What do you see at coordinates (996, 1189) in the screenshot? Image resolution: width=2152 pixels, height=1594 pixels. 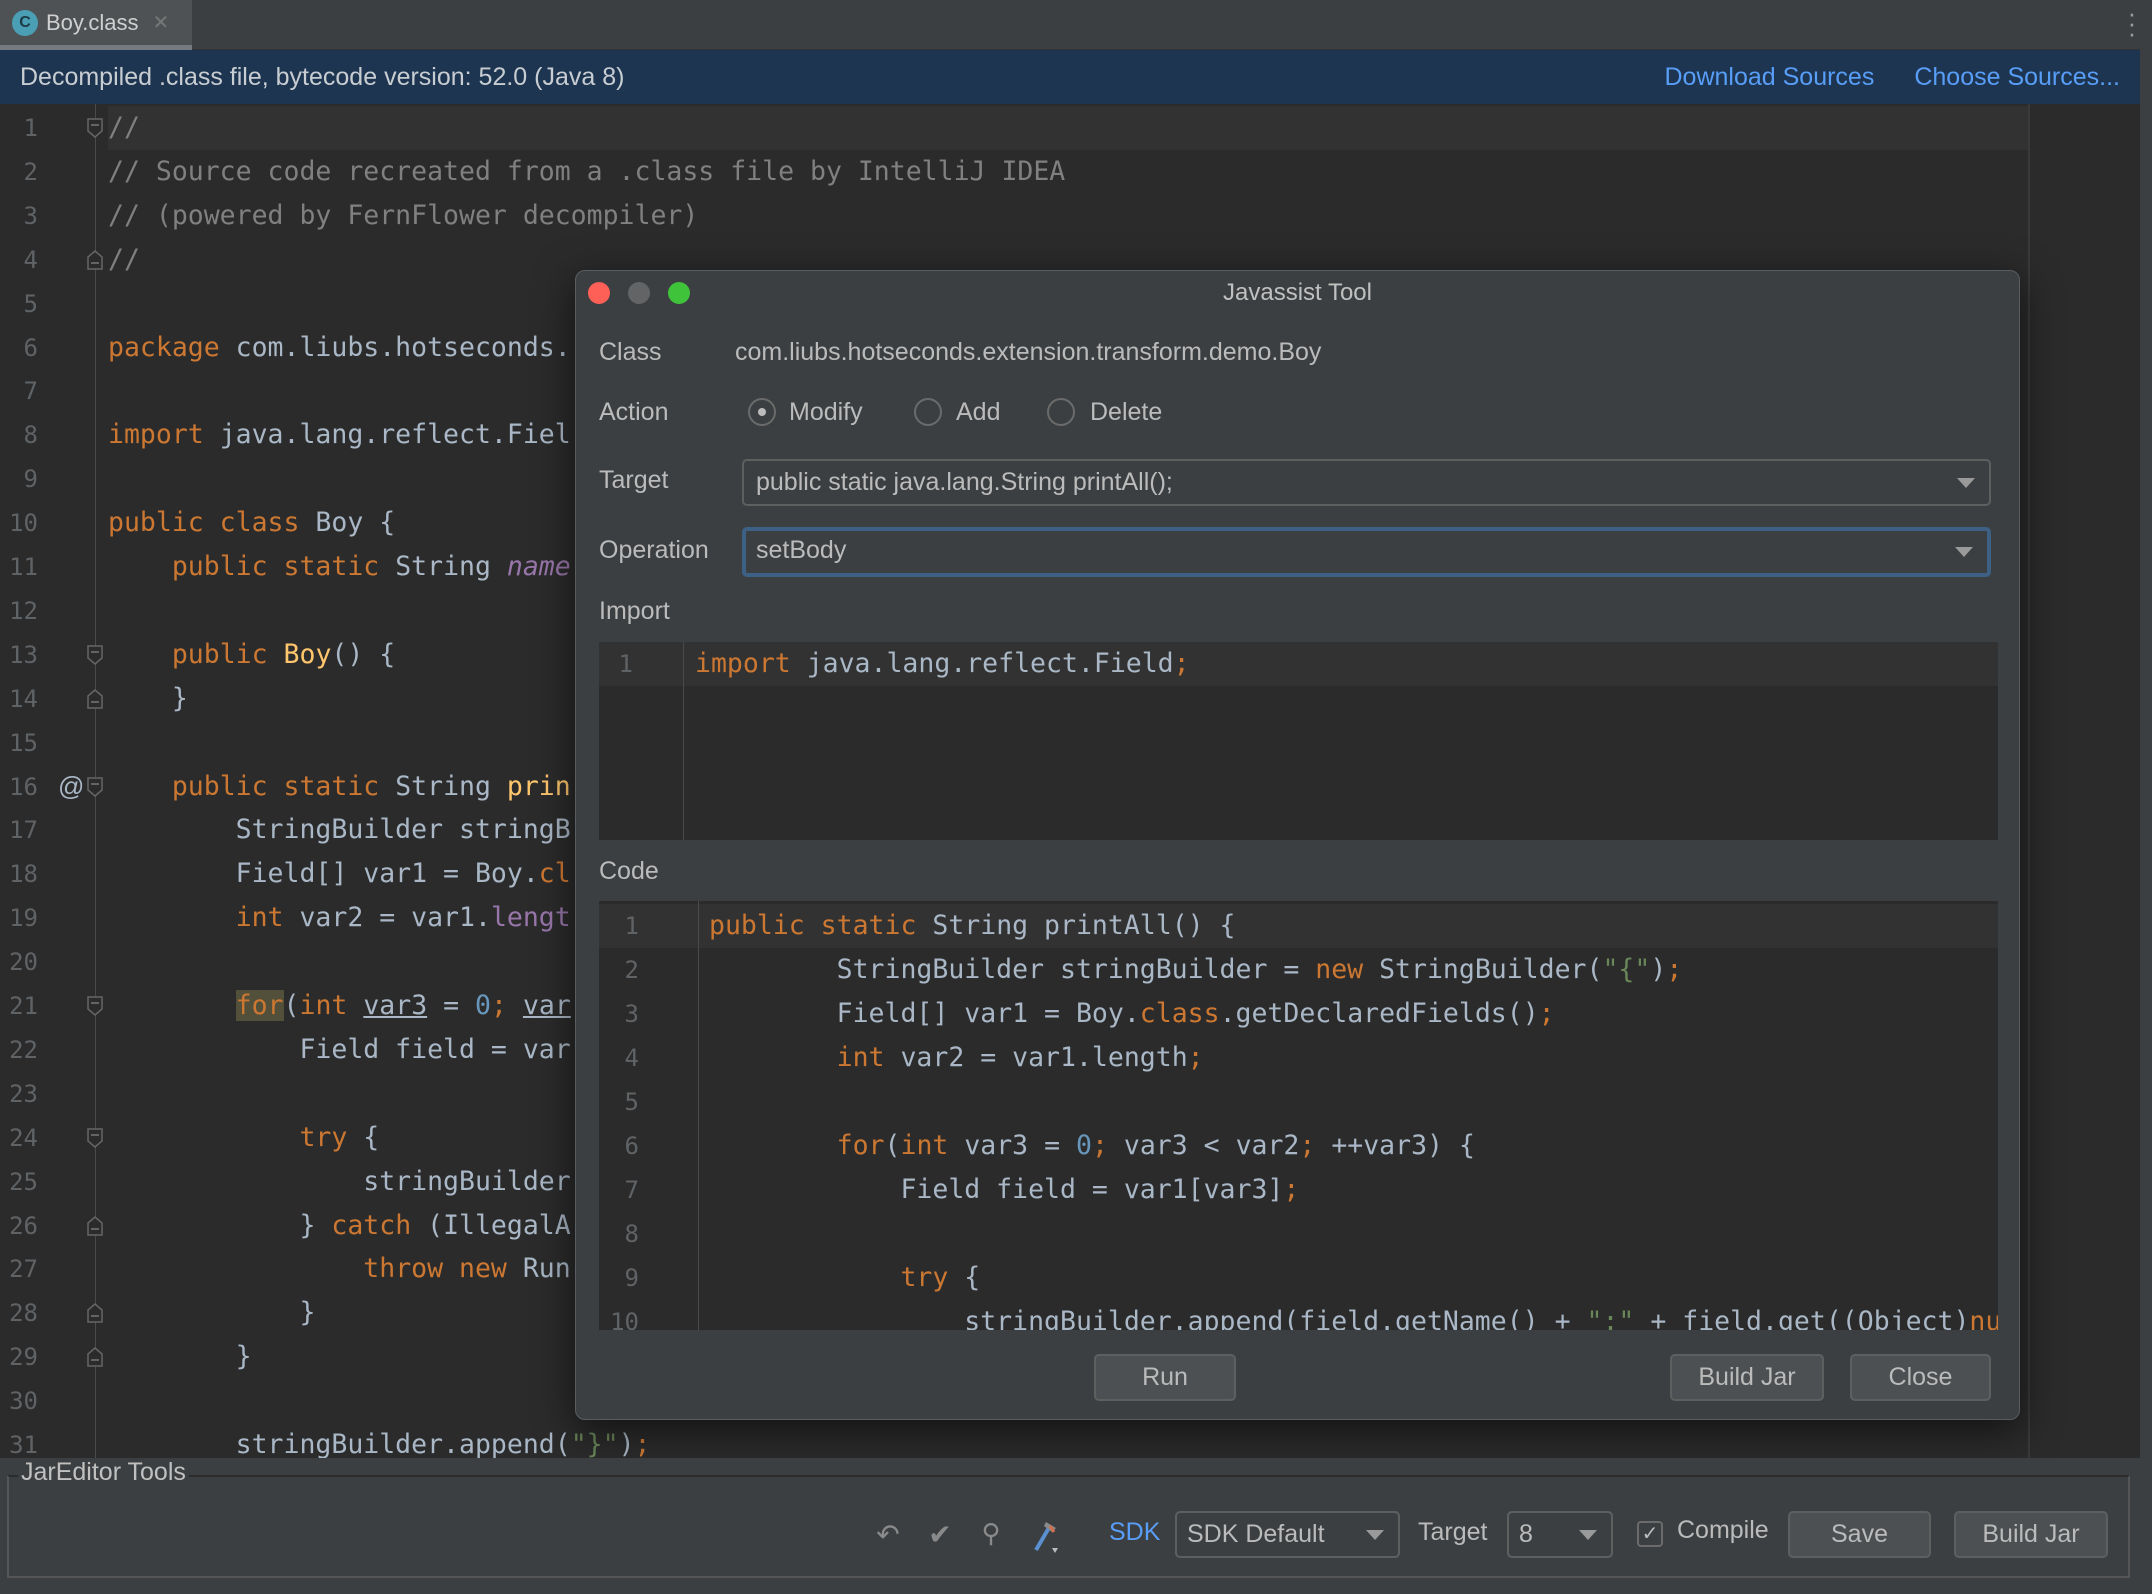 I see `code-token: Field field = var1[var3]` at bounding box center [996, 1189].